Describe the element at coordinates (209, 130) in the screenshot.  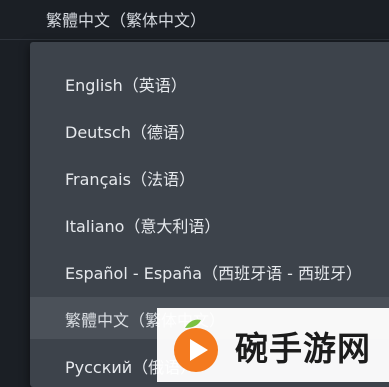
I see `language-option-german: Deutsch（德语）` at that location.